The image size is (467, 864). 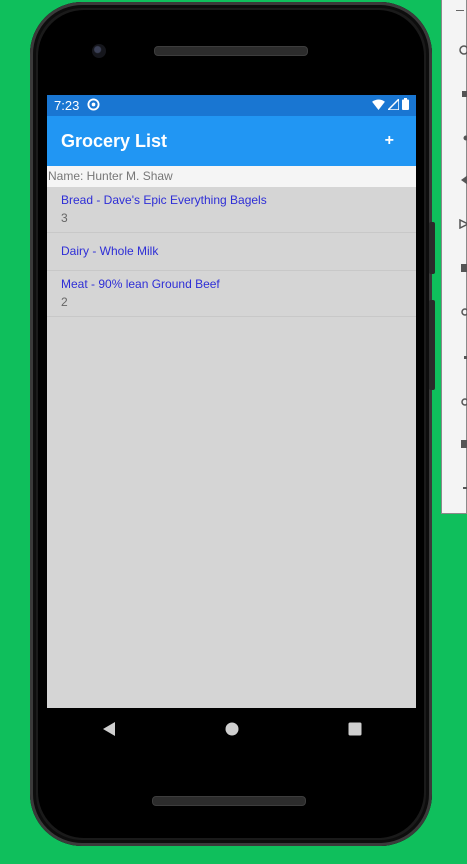 What do you see at coordinates (229, 801) in the screenshot?
I see `bottom-speaker` at bounding box center [229, 801].